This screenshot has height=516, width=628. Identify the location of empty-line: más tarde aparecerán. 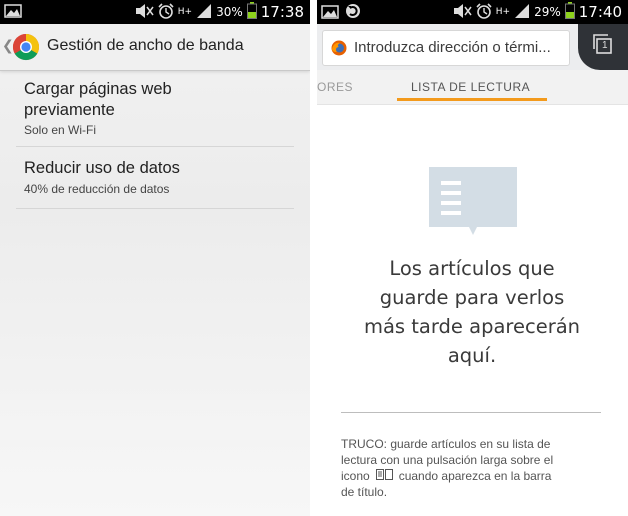
(472, 326).